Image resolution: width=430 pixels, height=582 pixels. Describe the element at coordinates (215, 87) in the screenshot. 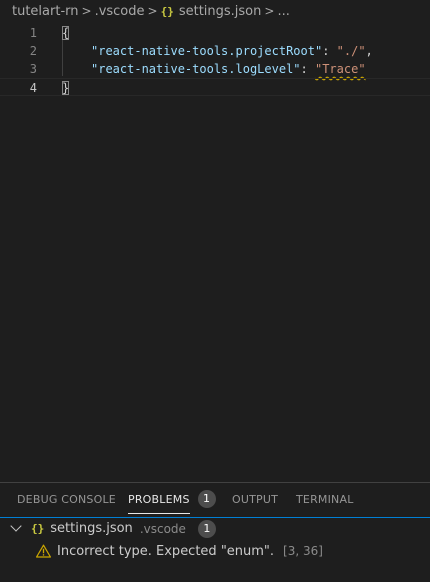

I see `code-line-current: 4 }` at that location.